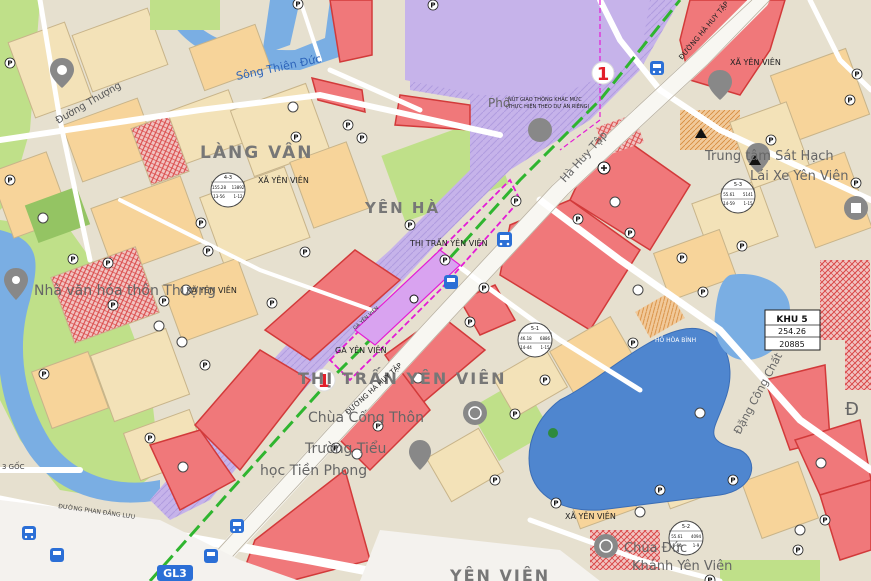  I want to click on bus-stop-gl3: GL3, so click(175, 573).